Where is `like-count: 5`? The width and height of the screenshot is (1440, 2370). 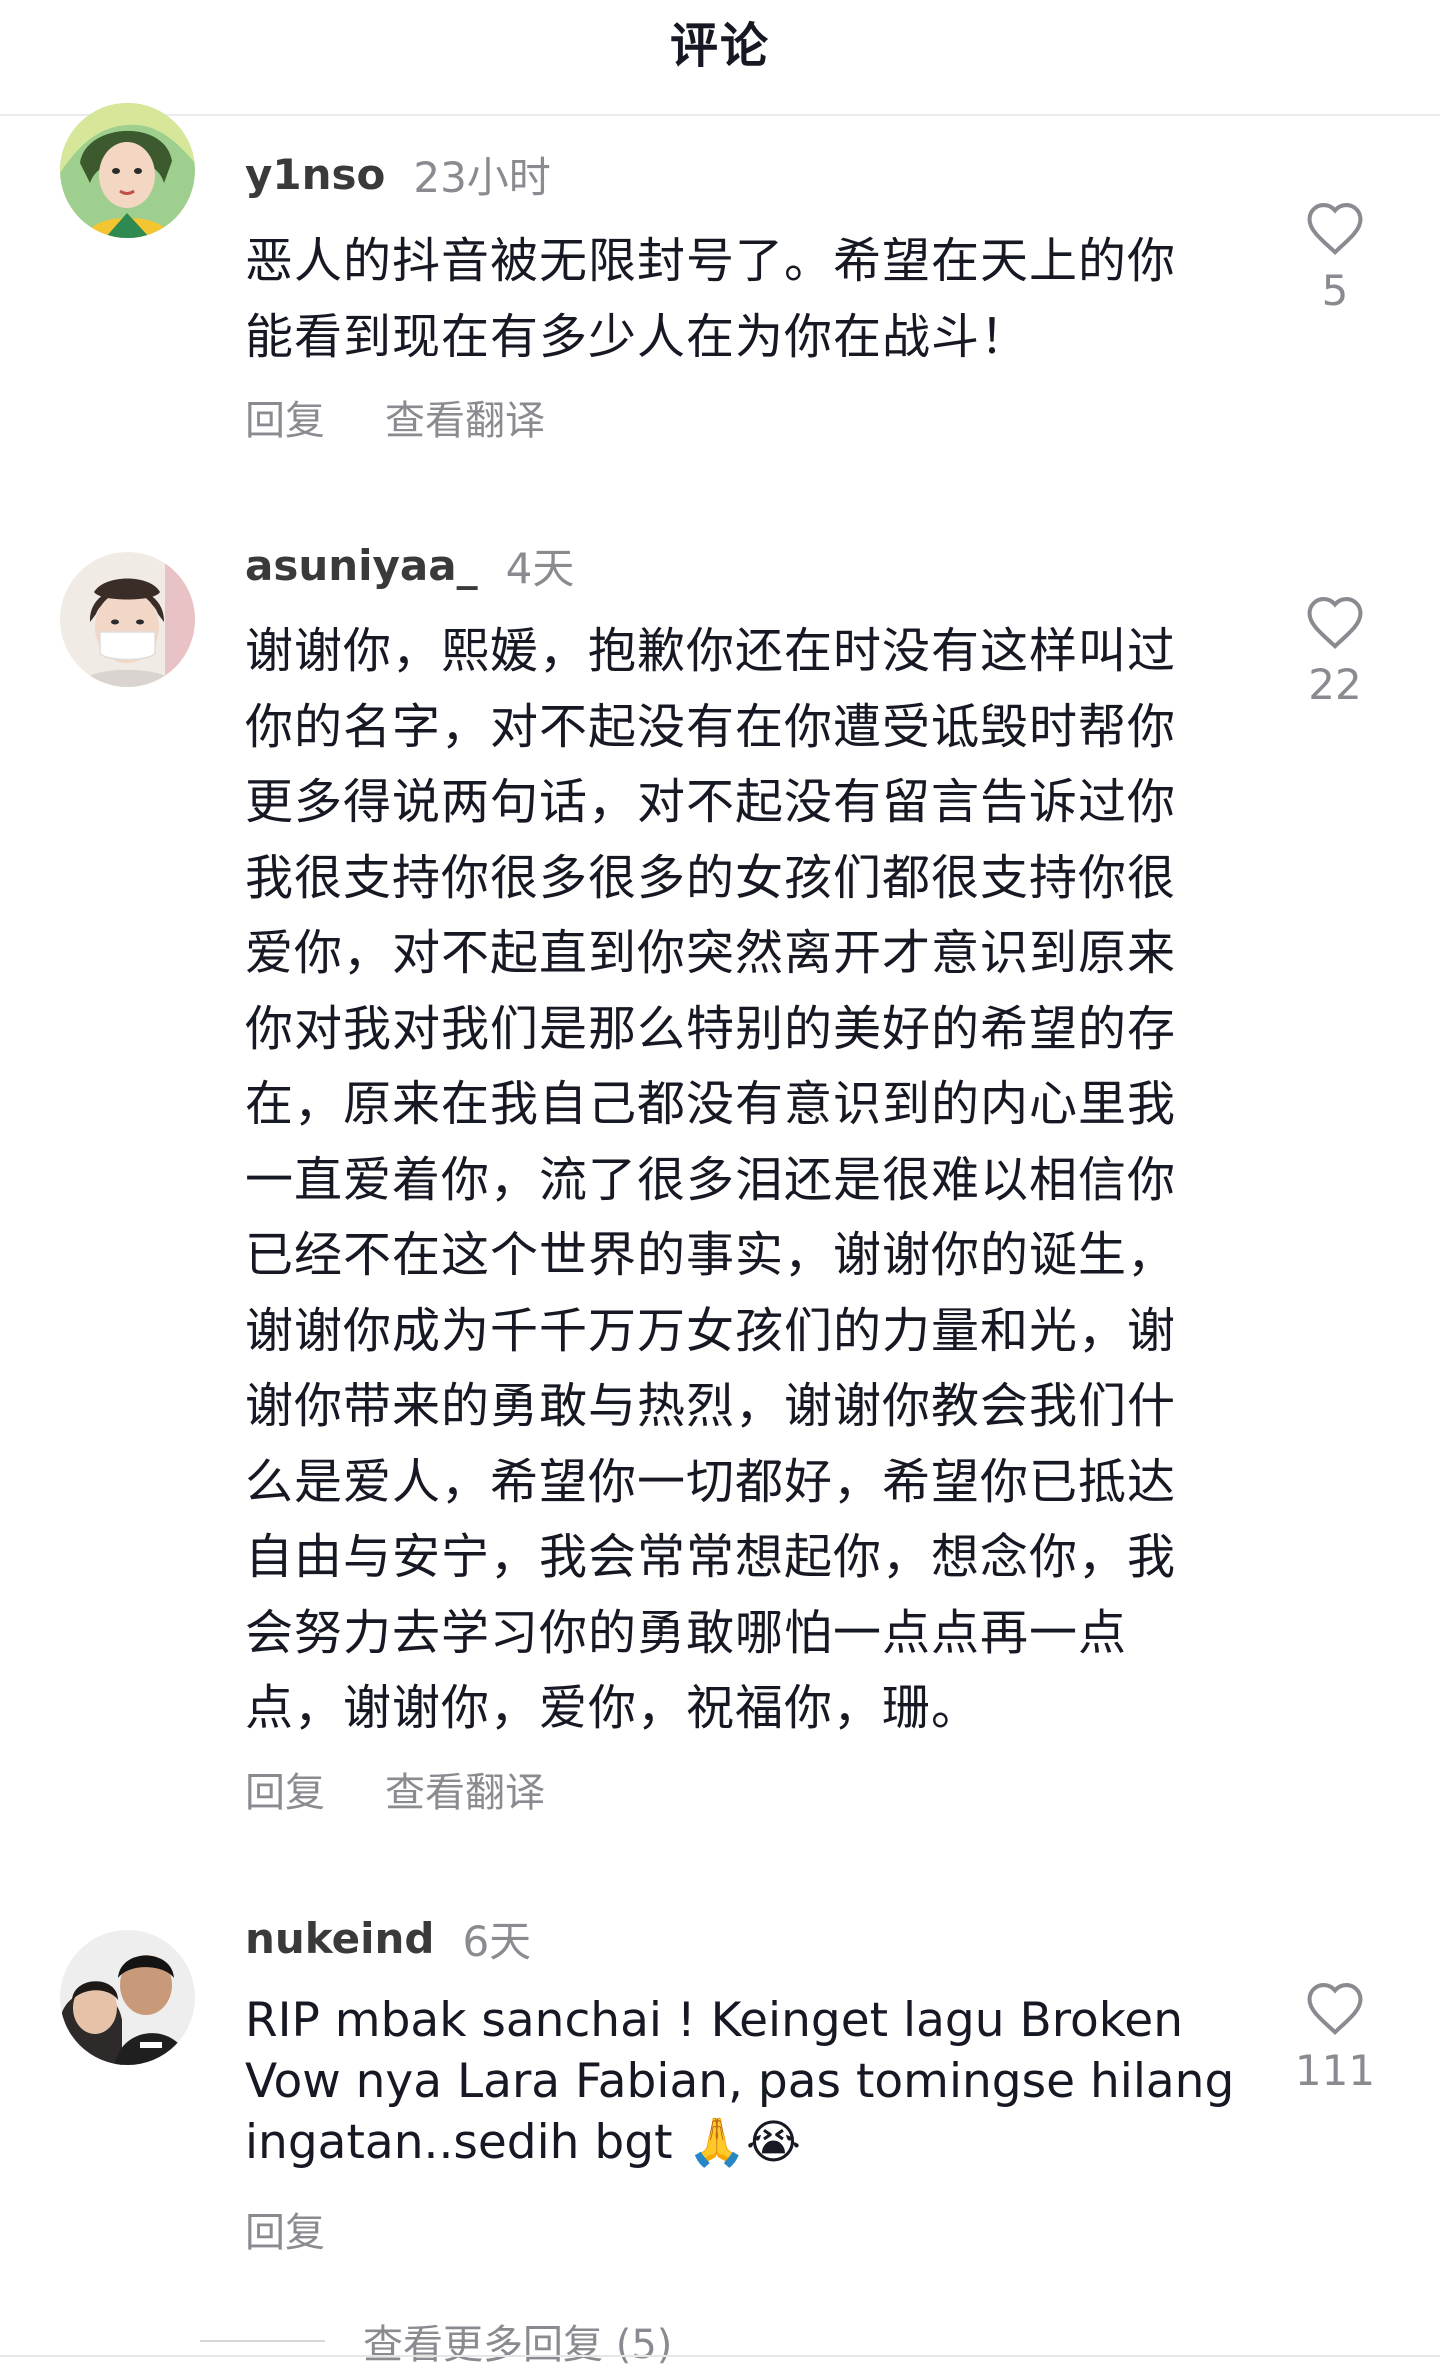
like-count: 5 is located at coordinates (1335, 290).